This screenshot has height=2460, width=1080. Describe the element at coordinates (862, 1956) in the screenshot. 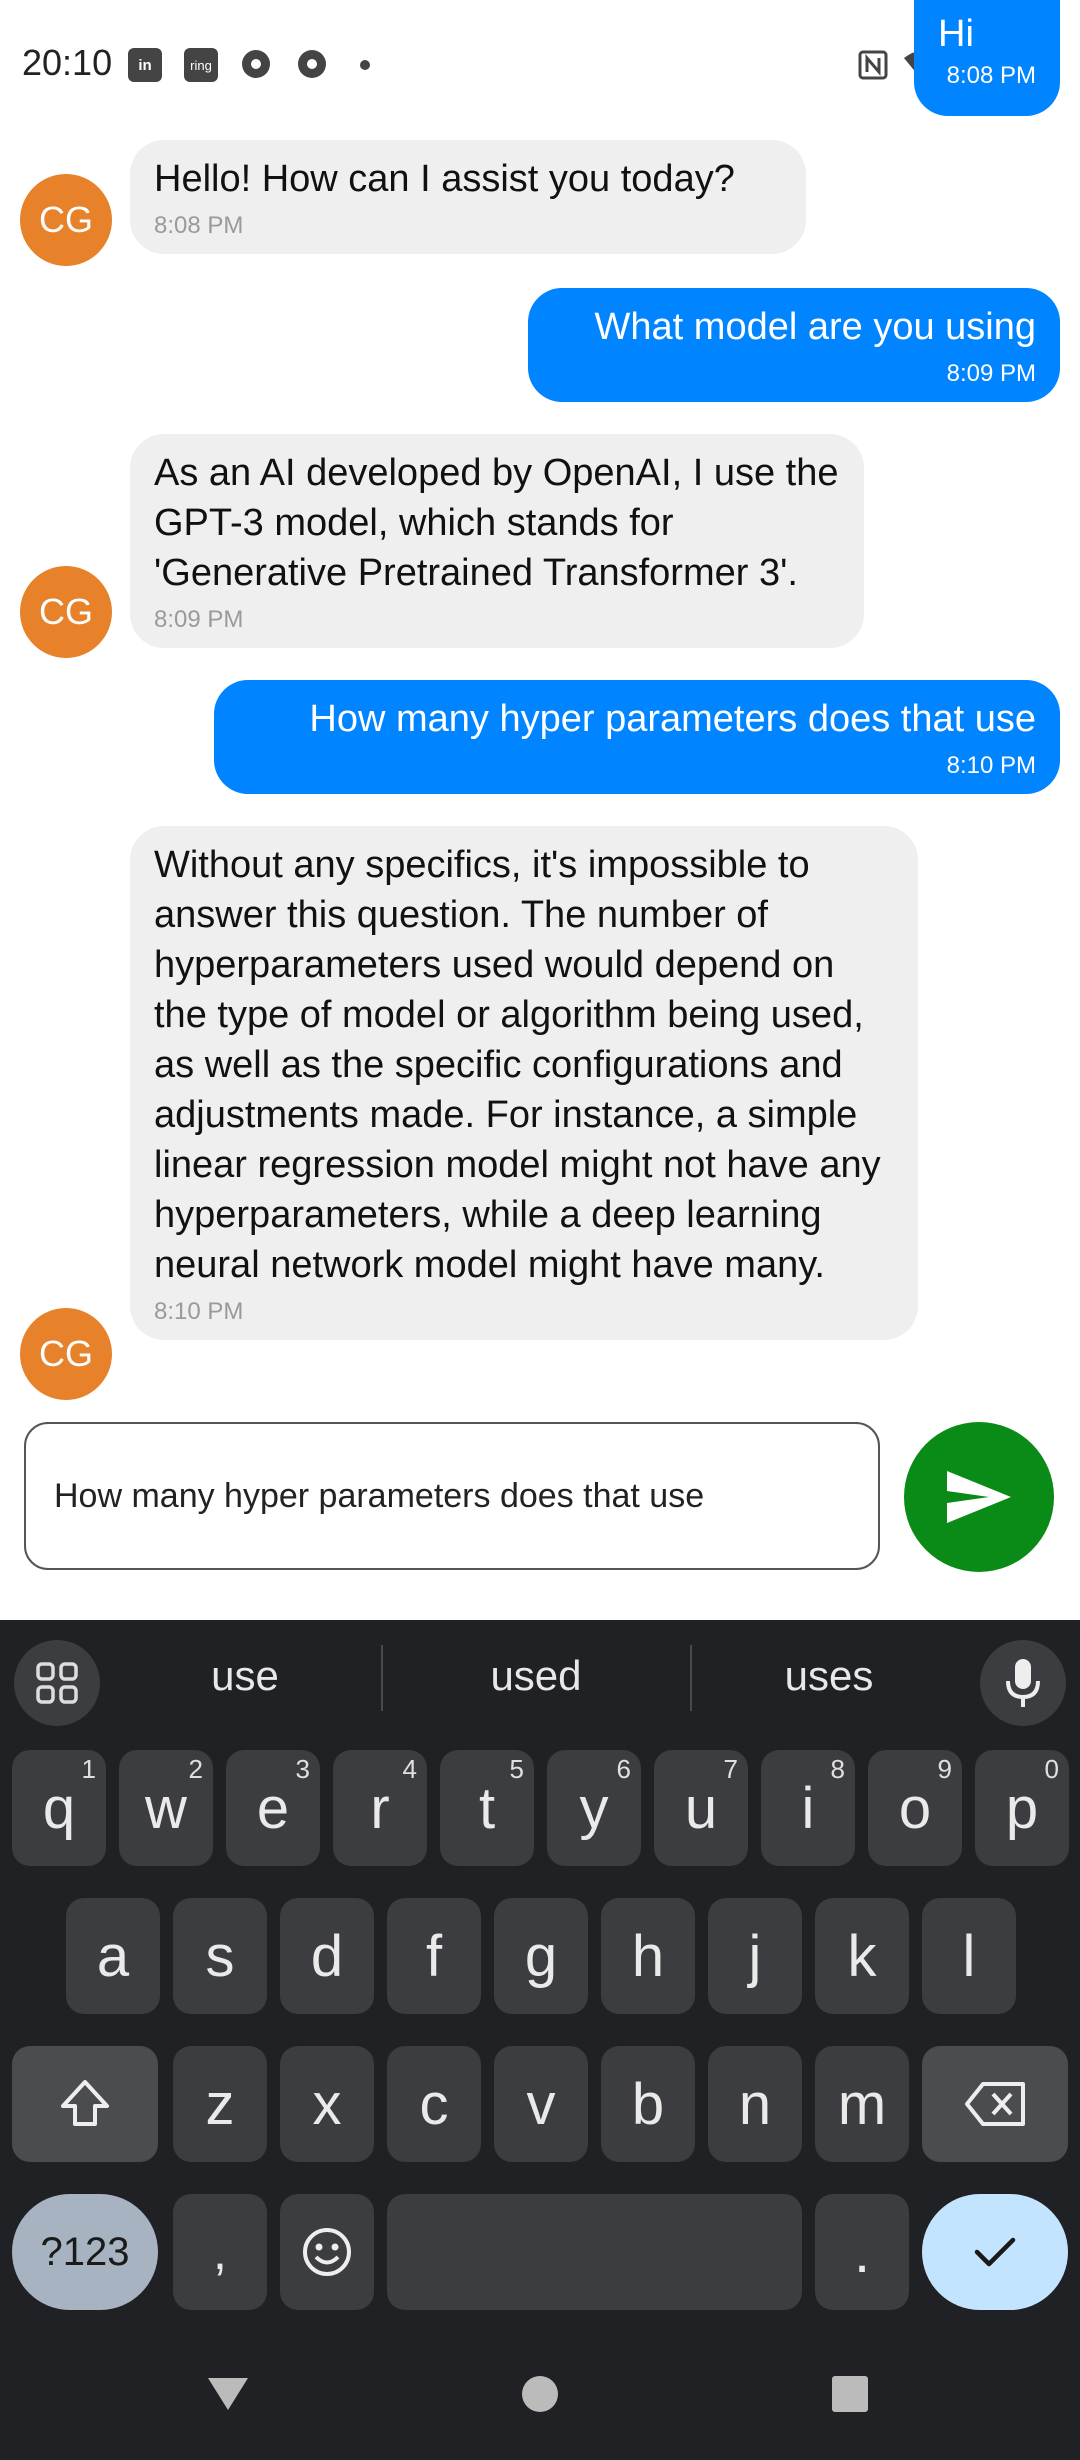

I see `key-k: k` at that location.